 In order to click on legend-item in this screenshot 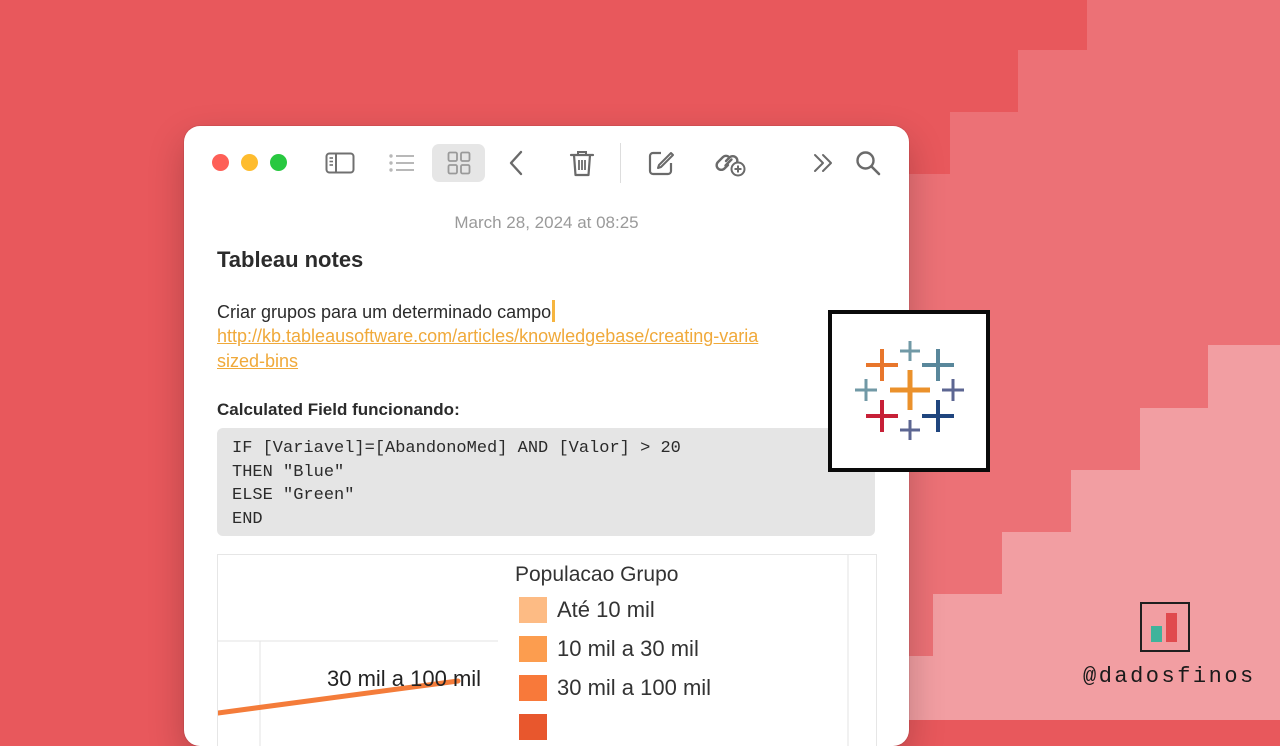, I will do `click(538, 727)`.